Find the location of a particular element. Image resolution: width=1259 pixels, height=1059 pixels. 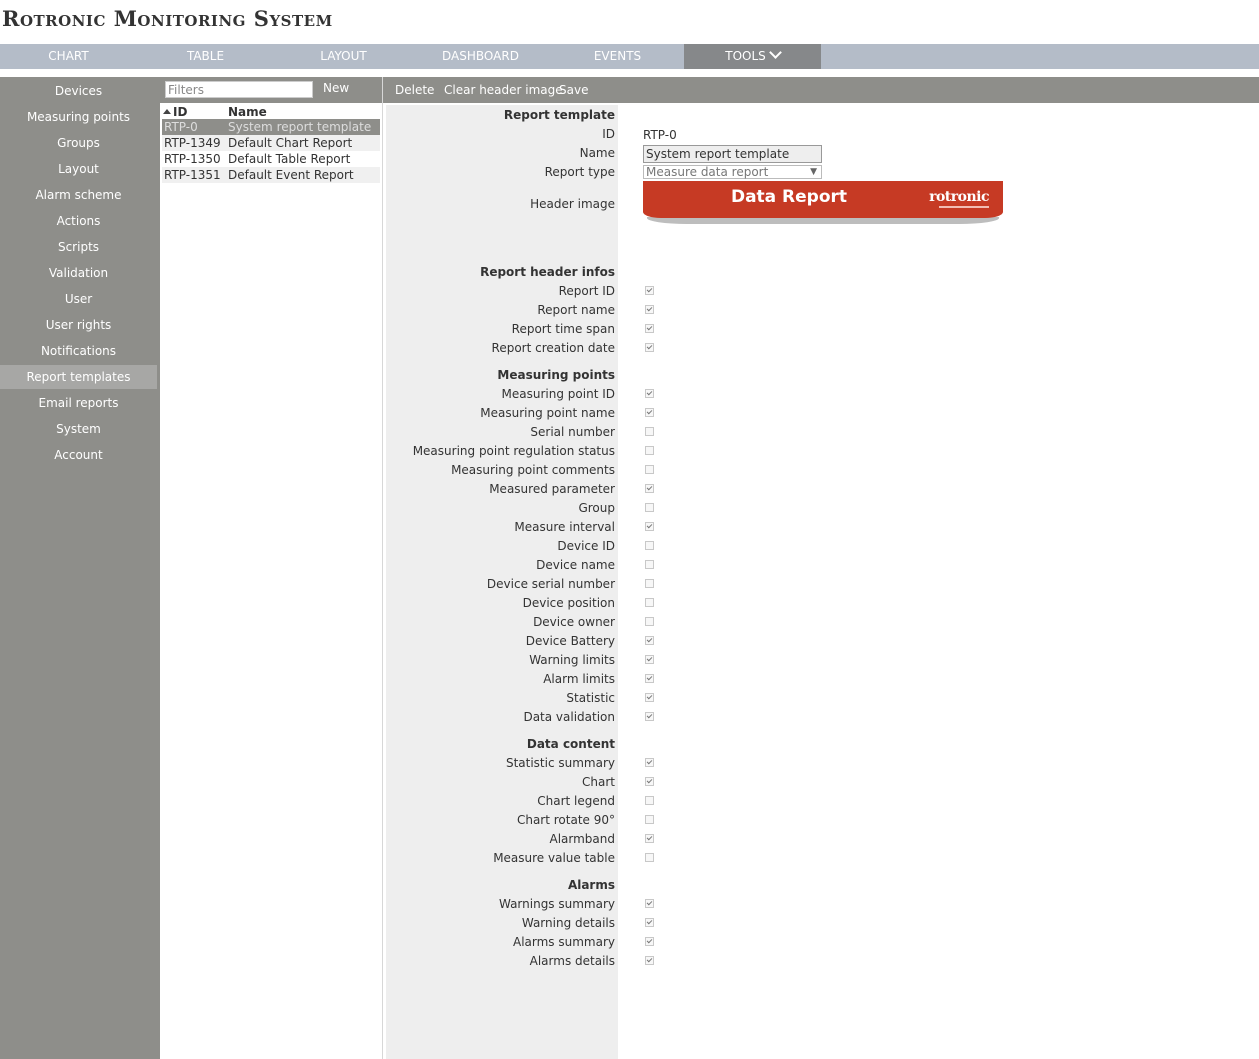

tab-events: EVENTS is located at coordinates (617, 56).